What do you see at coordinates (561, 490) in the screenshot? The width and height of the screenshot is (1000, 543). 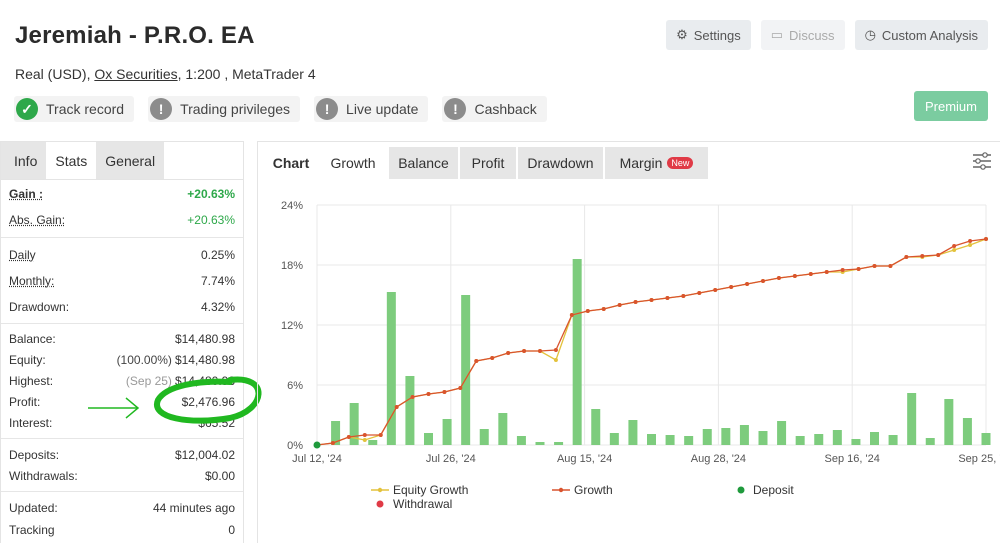 I see `legend-growth-marker` at bounding box center [561, 490].